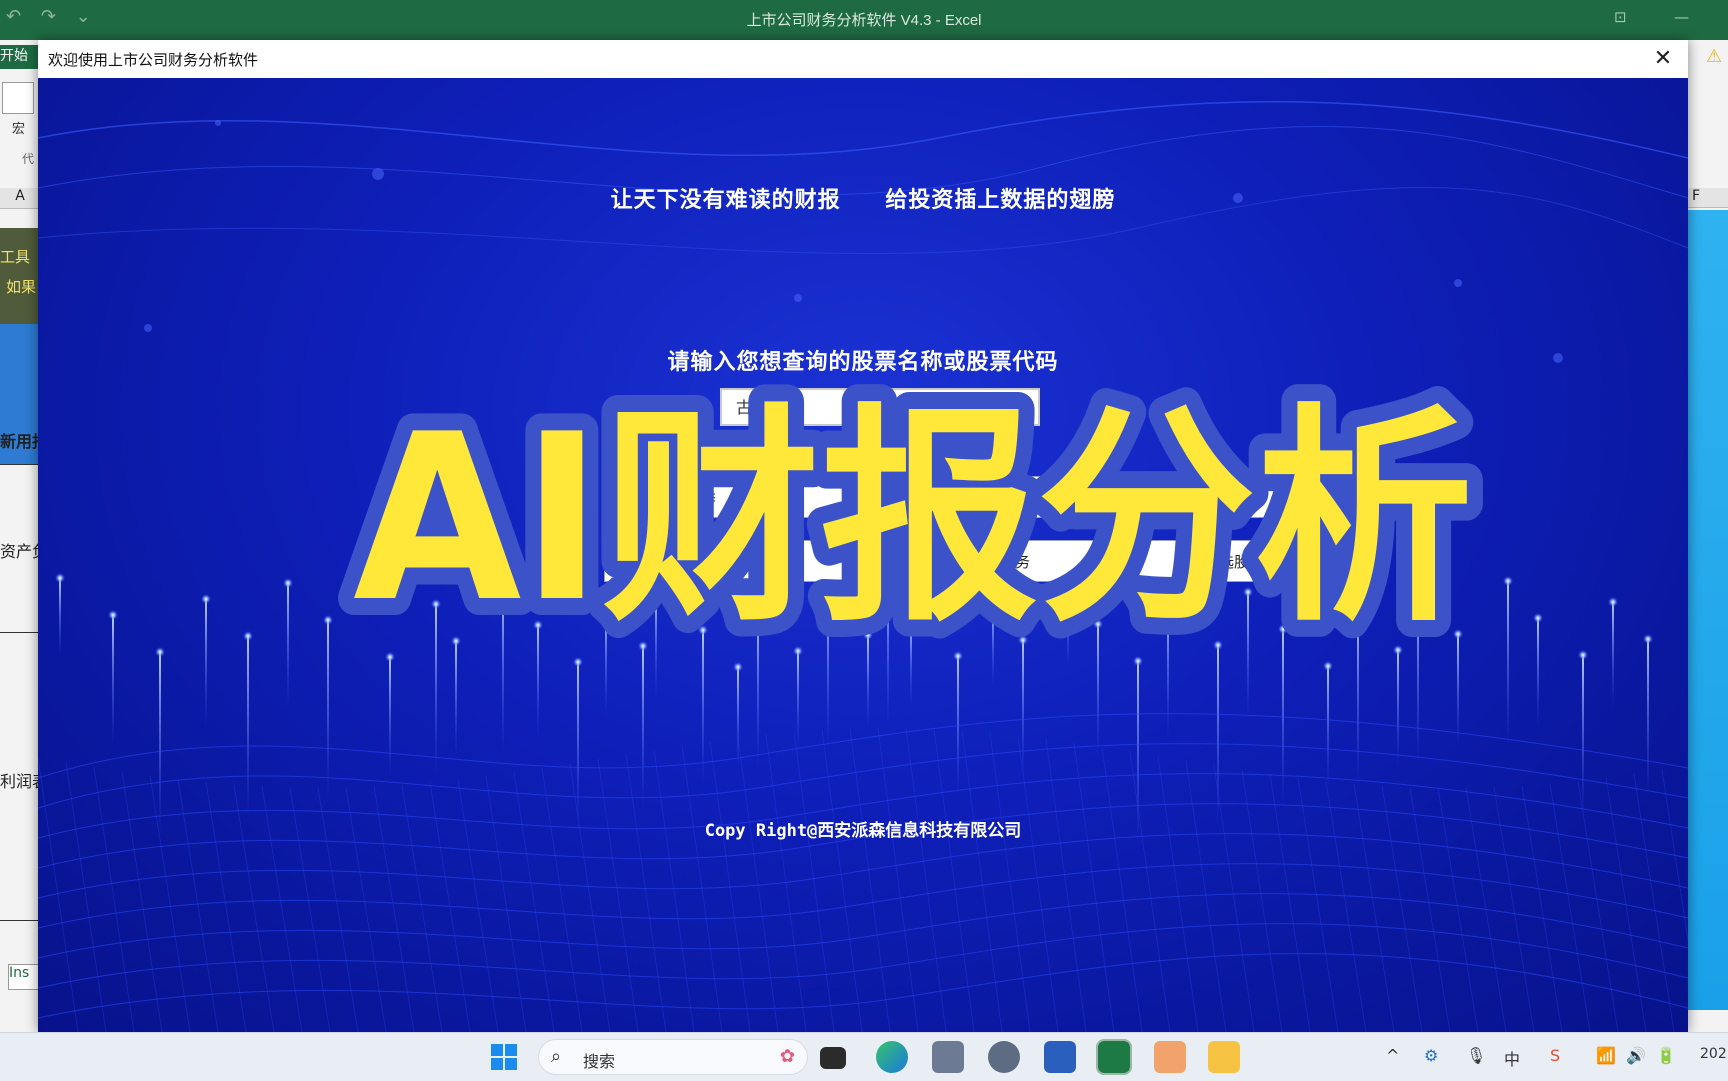 The image size is (1728, 1081). Describe the element at coordinates (863, 59) in the screenshot. I see `dialog-titlebar: 欢迎使用上市公司财务分析软件 ✕` at that location.